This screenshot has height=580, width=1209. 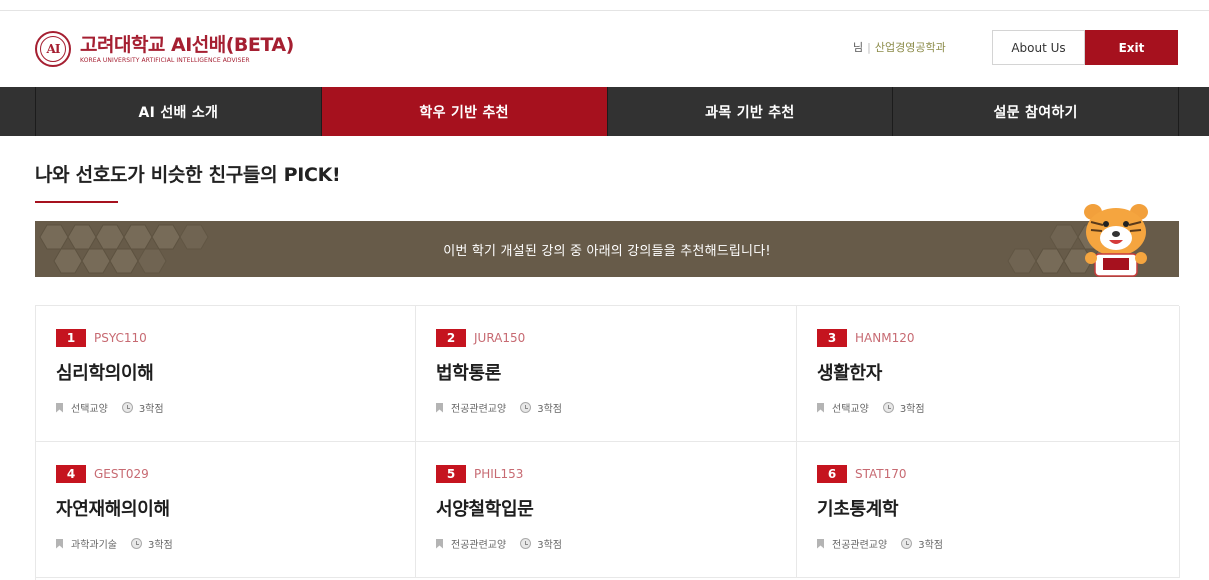 What do you see at coordinates (858, 47) in the screenshot?
I see `user-suffix: 님` at bounding box center [858, 47].